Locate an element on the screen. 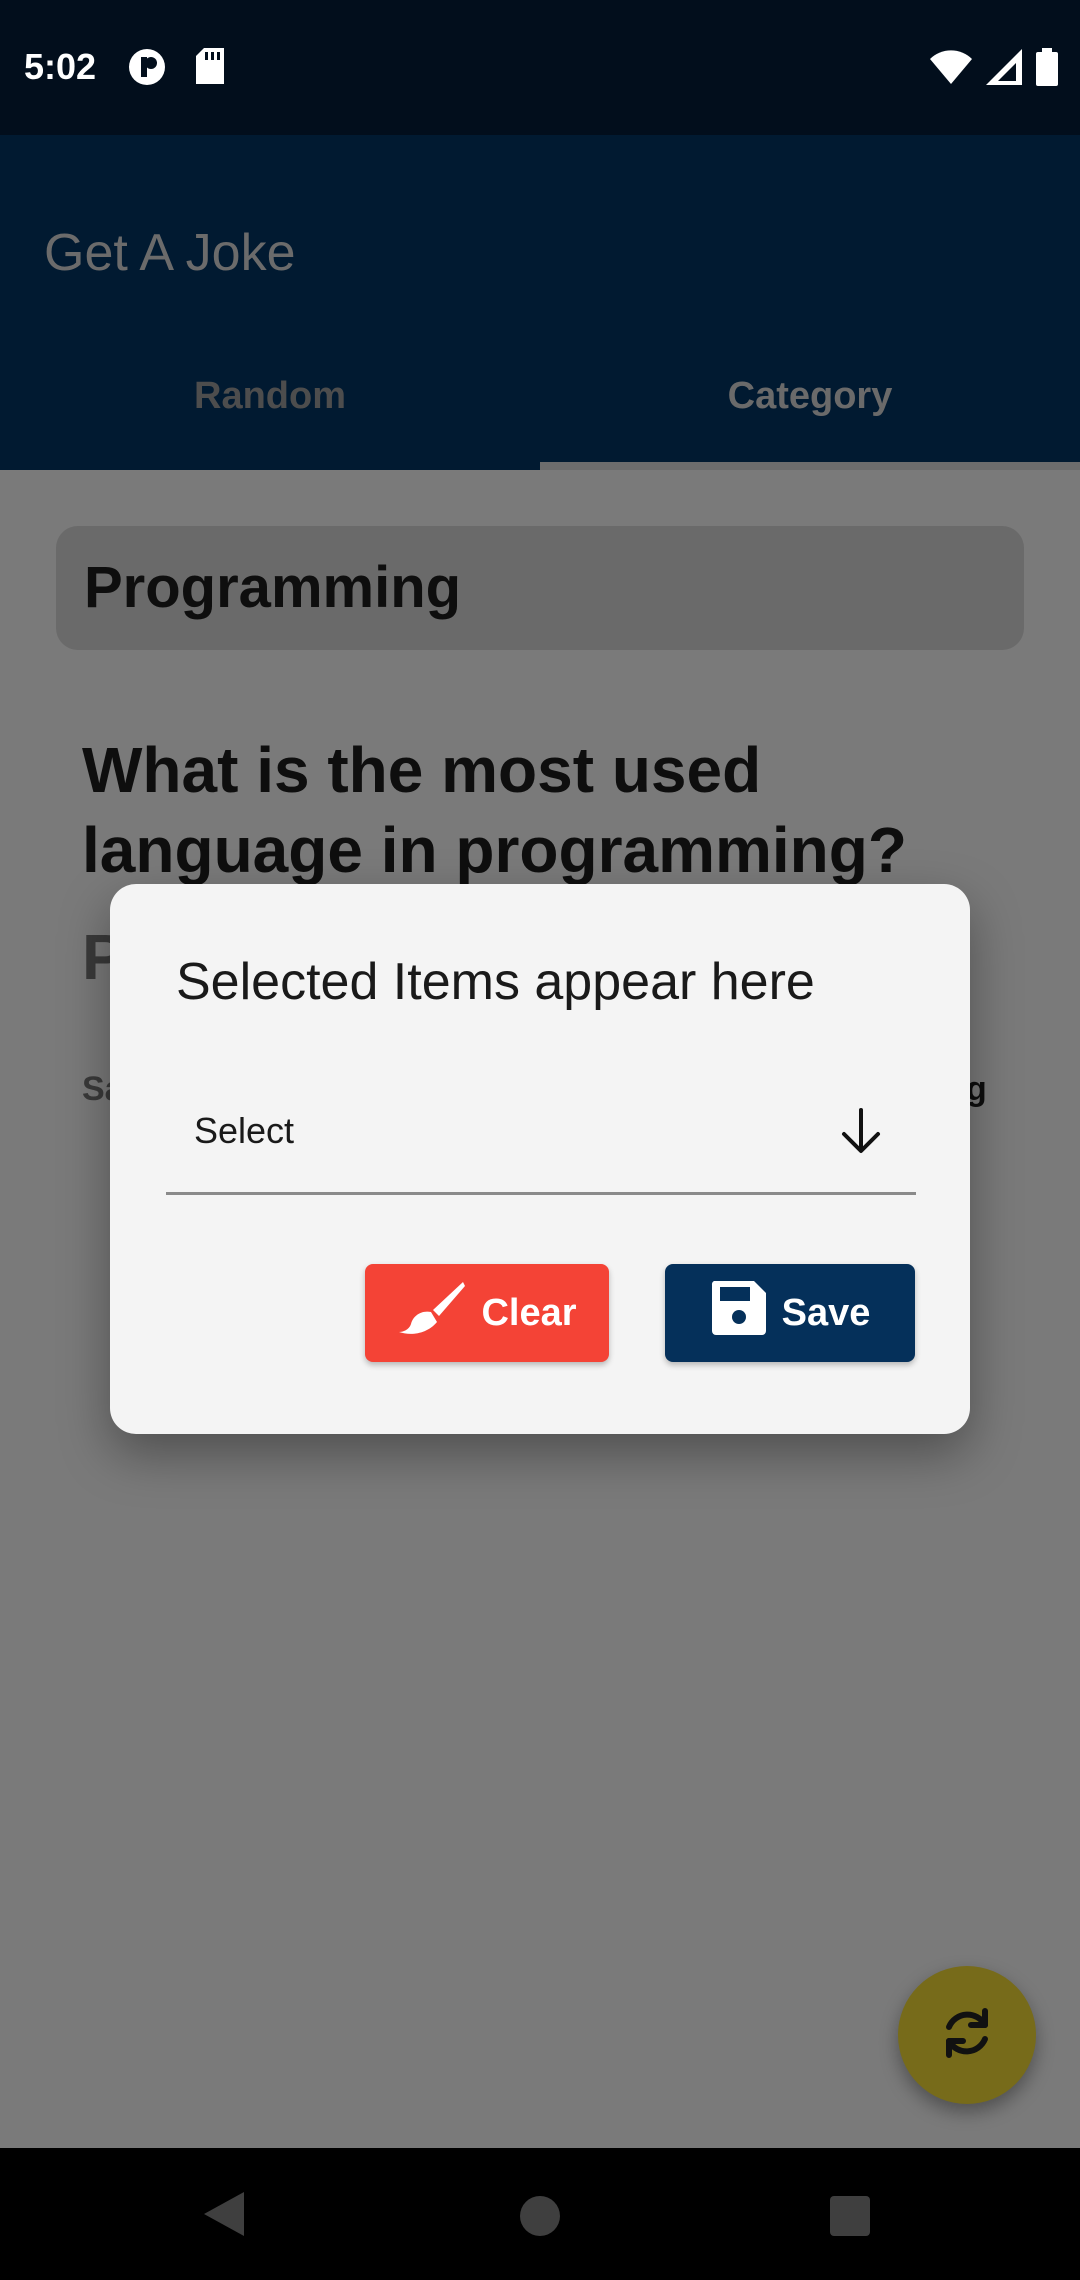  sd-card-icon is located at coordinates (210, 68).